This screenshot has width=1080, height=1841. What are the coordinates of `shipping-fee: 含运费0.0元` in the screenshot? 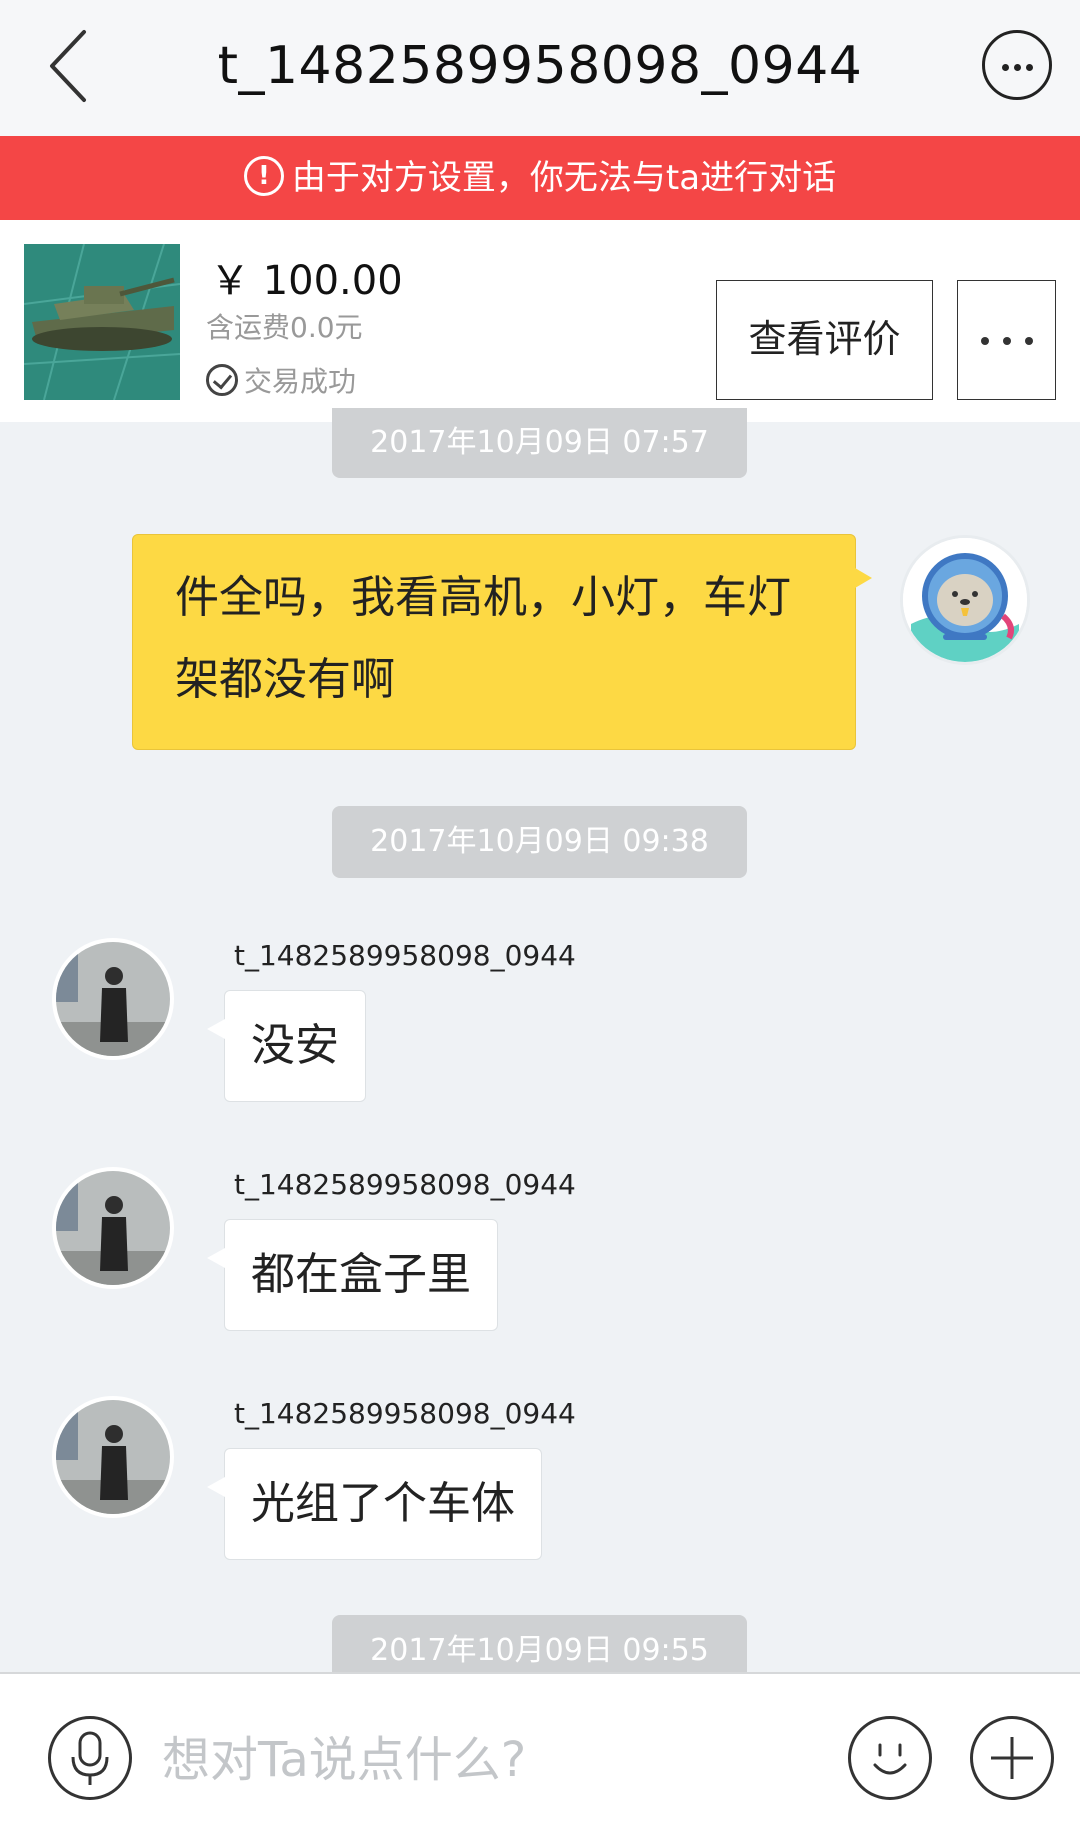 It's located at (284, 327).